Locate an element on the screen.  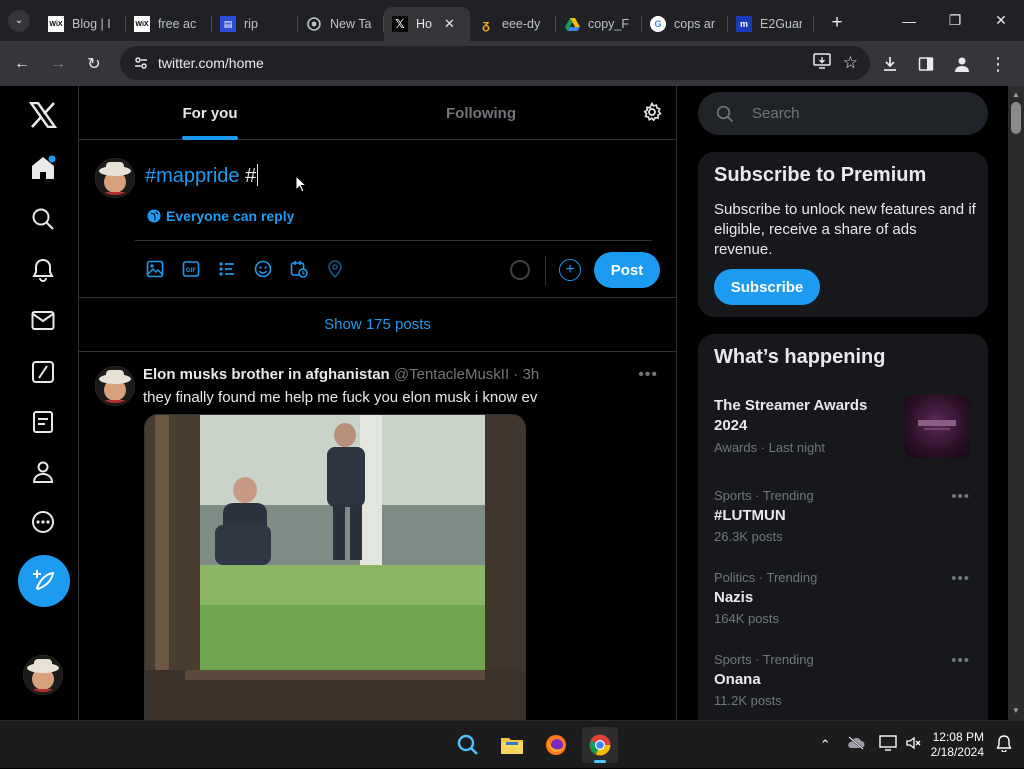
browser-tab: WiX free ac is located at coordinates (169, 24).